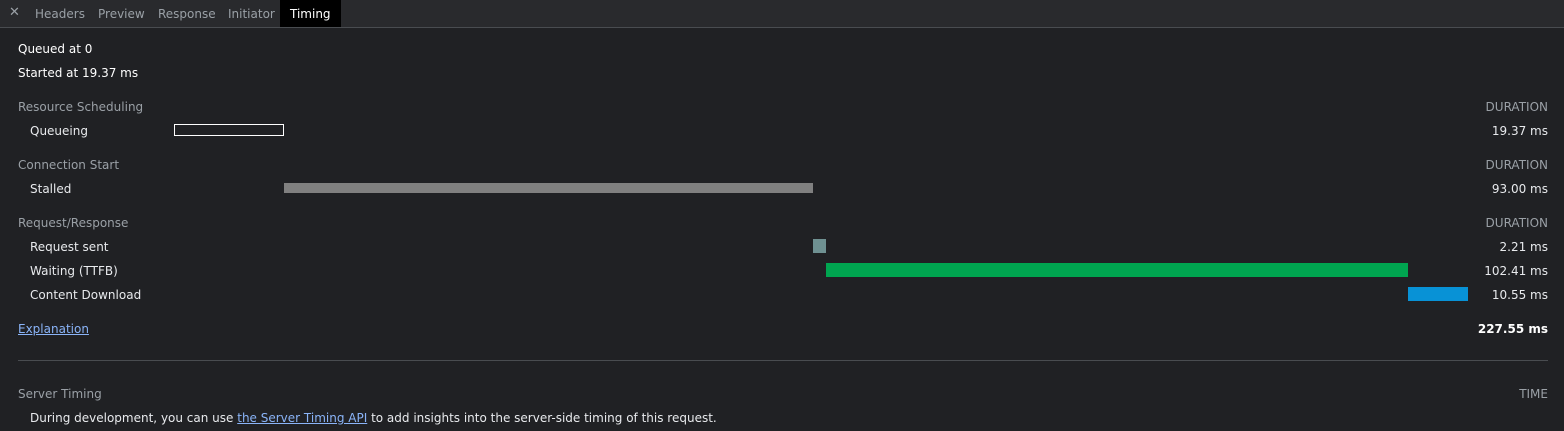 This screenshot has width=1564, height=431. I want to click on row-label-waiting-ttfb: Waiting (TTFB), so click(74, 271).